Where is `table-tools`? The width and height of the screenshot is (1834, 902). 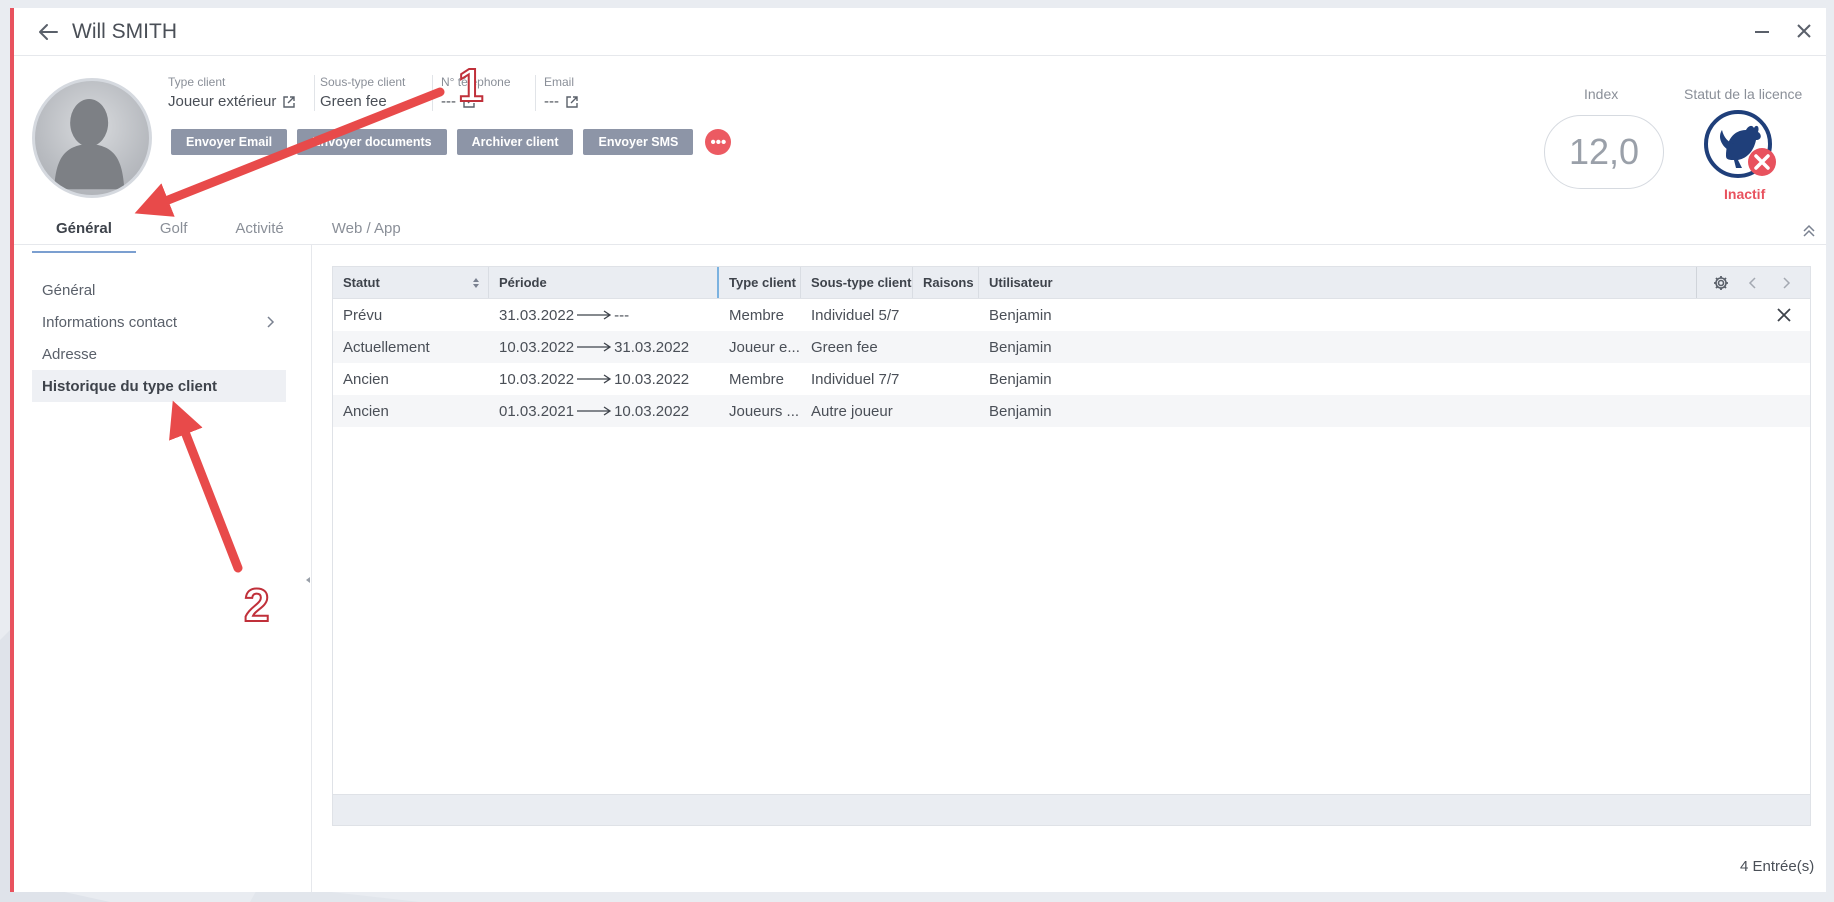 table-tools is located at coordinates (1753, 282).